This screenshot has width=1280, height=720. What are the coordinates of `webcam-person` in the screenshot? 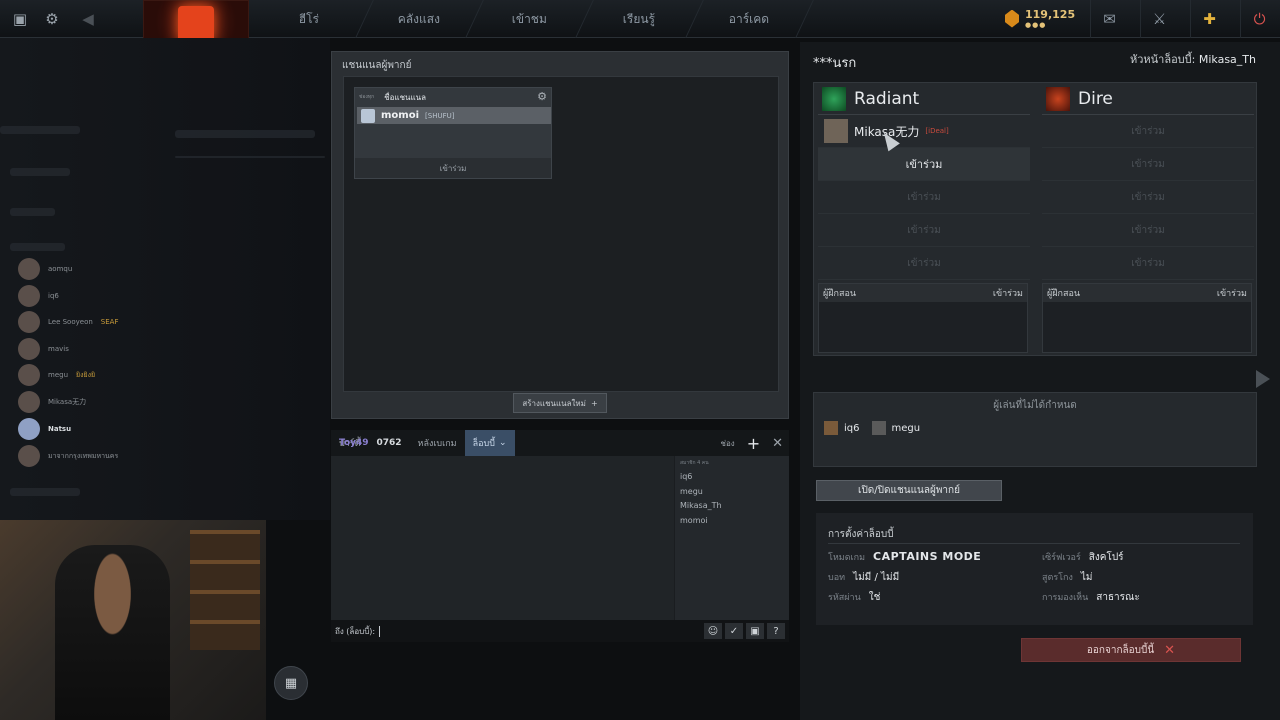 It's located at (112, 632).